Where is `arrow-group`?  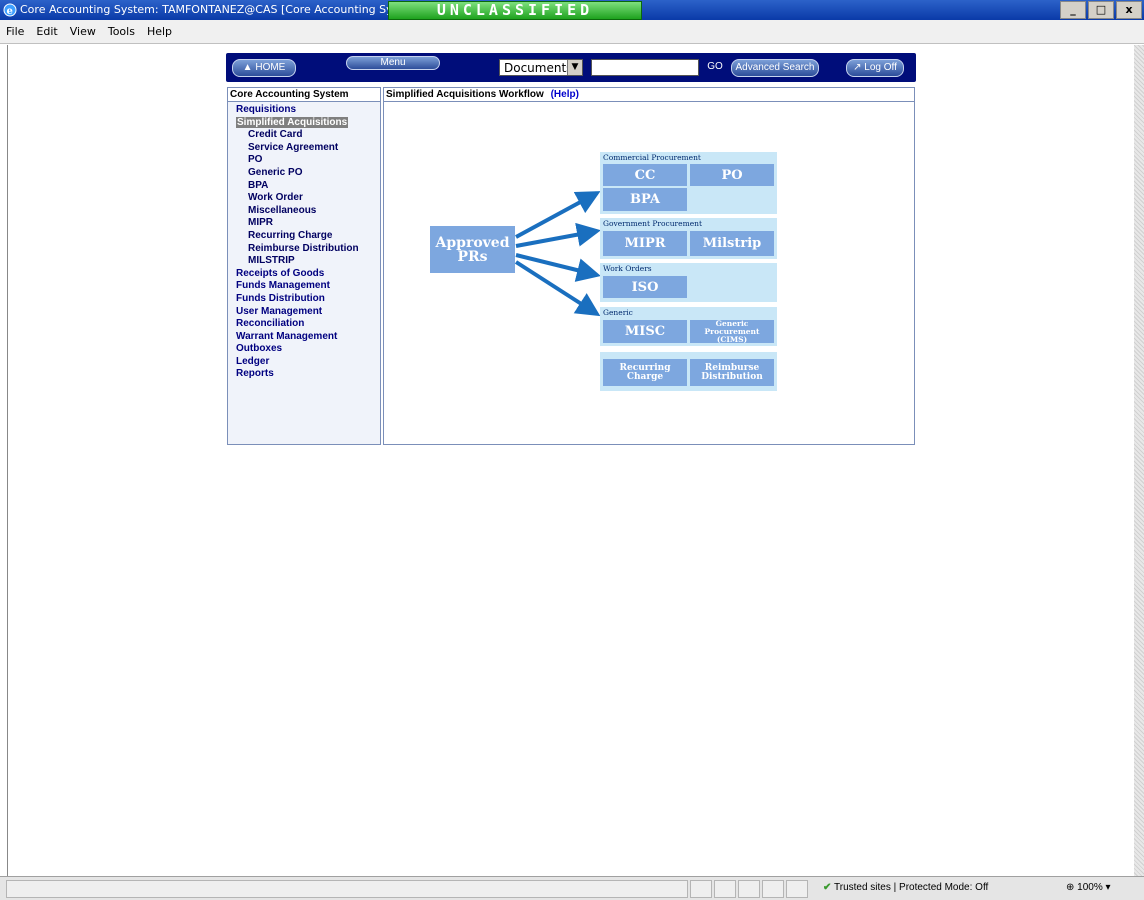
arrow-group is located at coordinates (557, 254).